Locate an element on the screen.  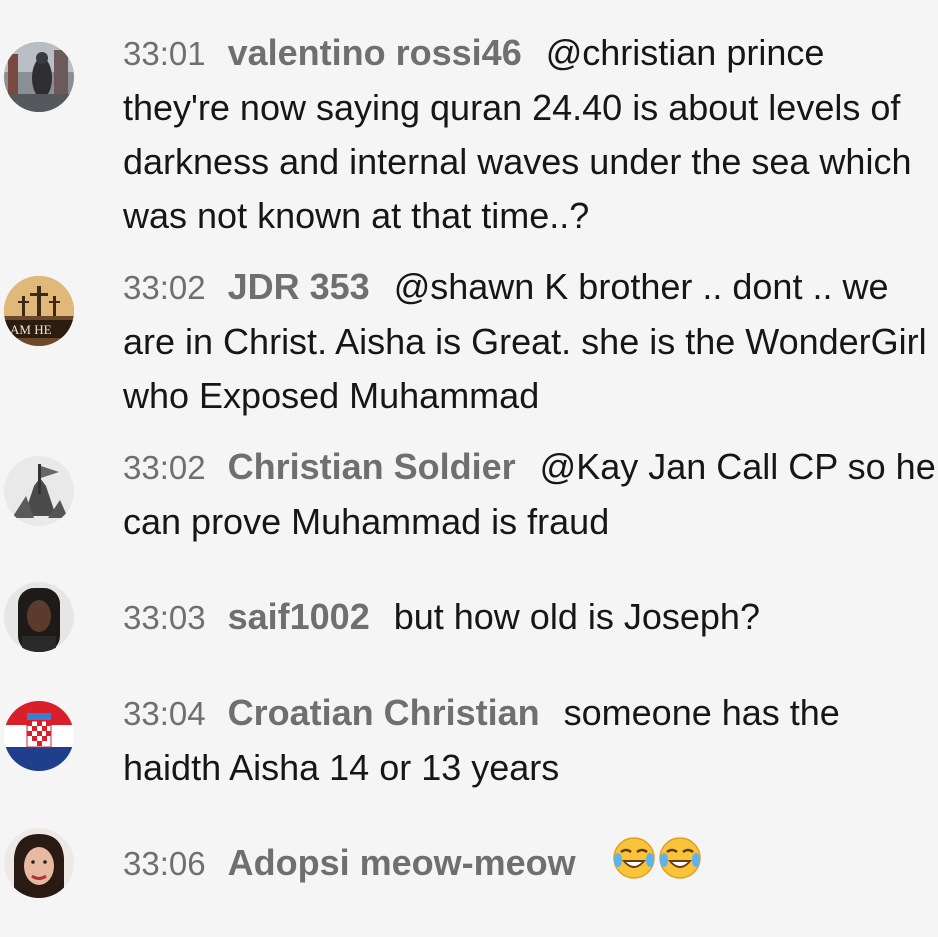
message-timestamp: 33:03 is located at coordinates (164, 617).